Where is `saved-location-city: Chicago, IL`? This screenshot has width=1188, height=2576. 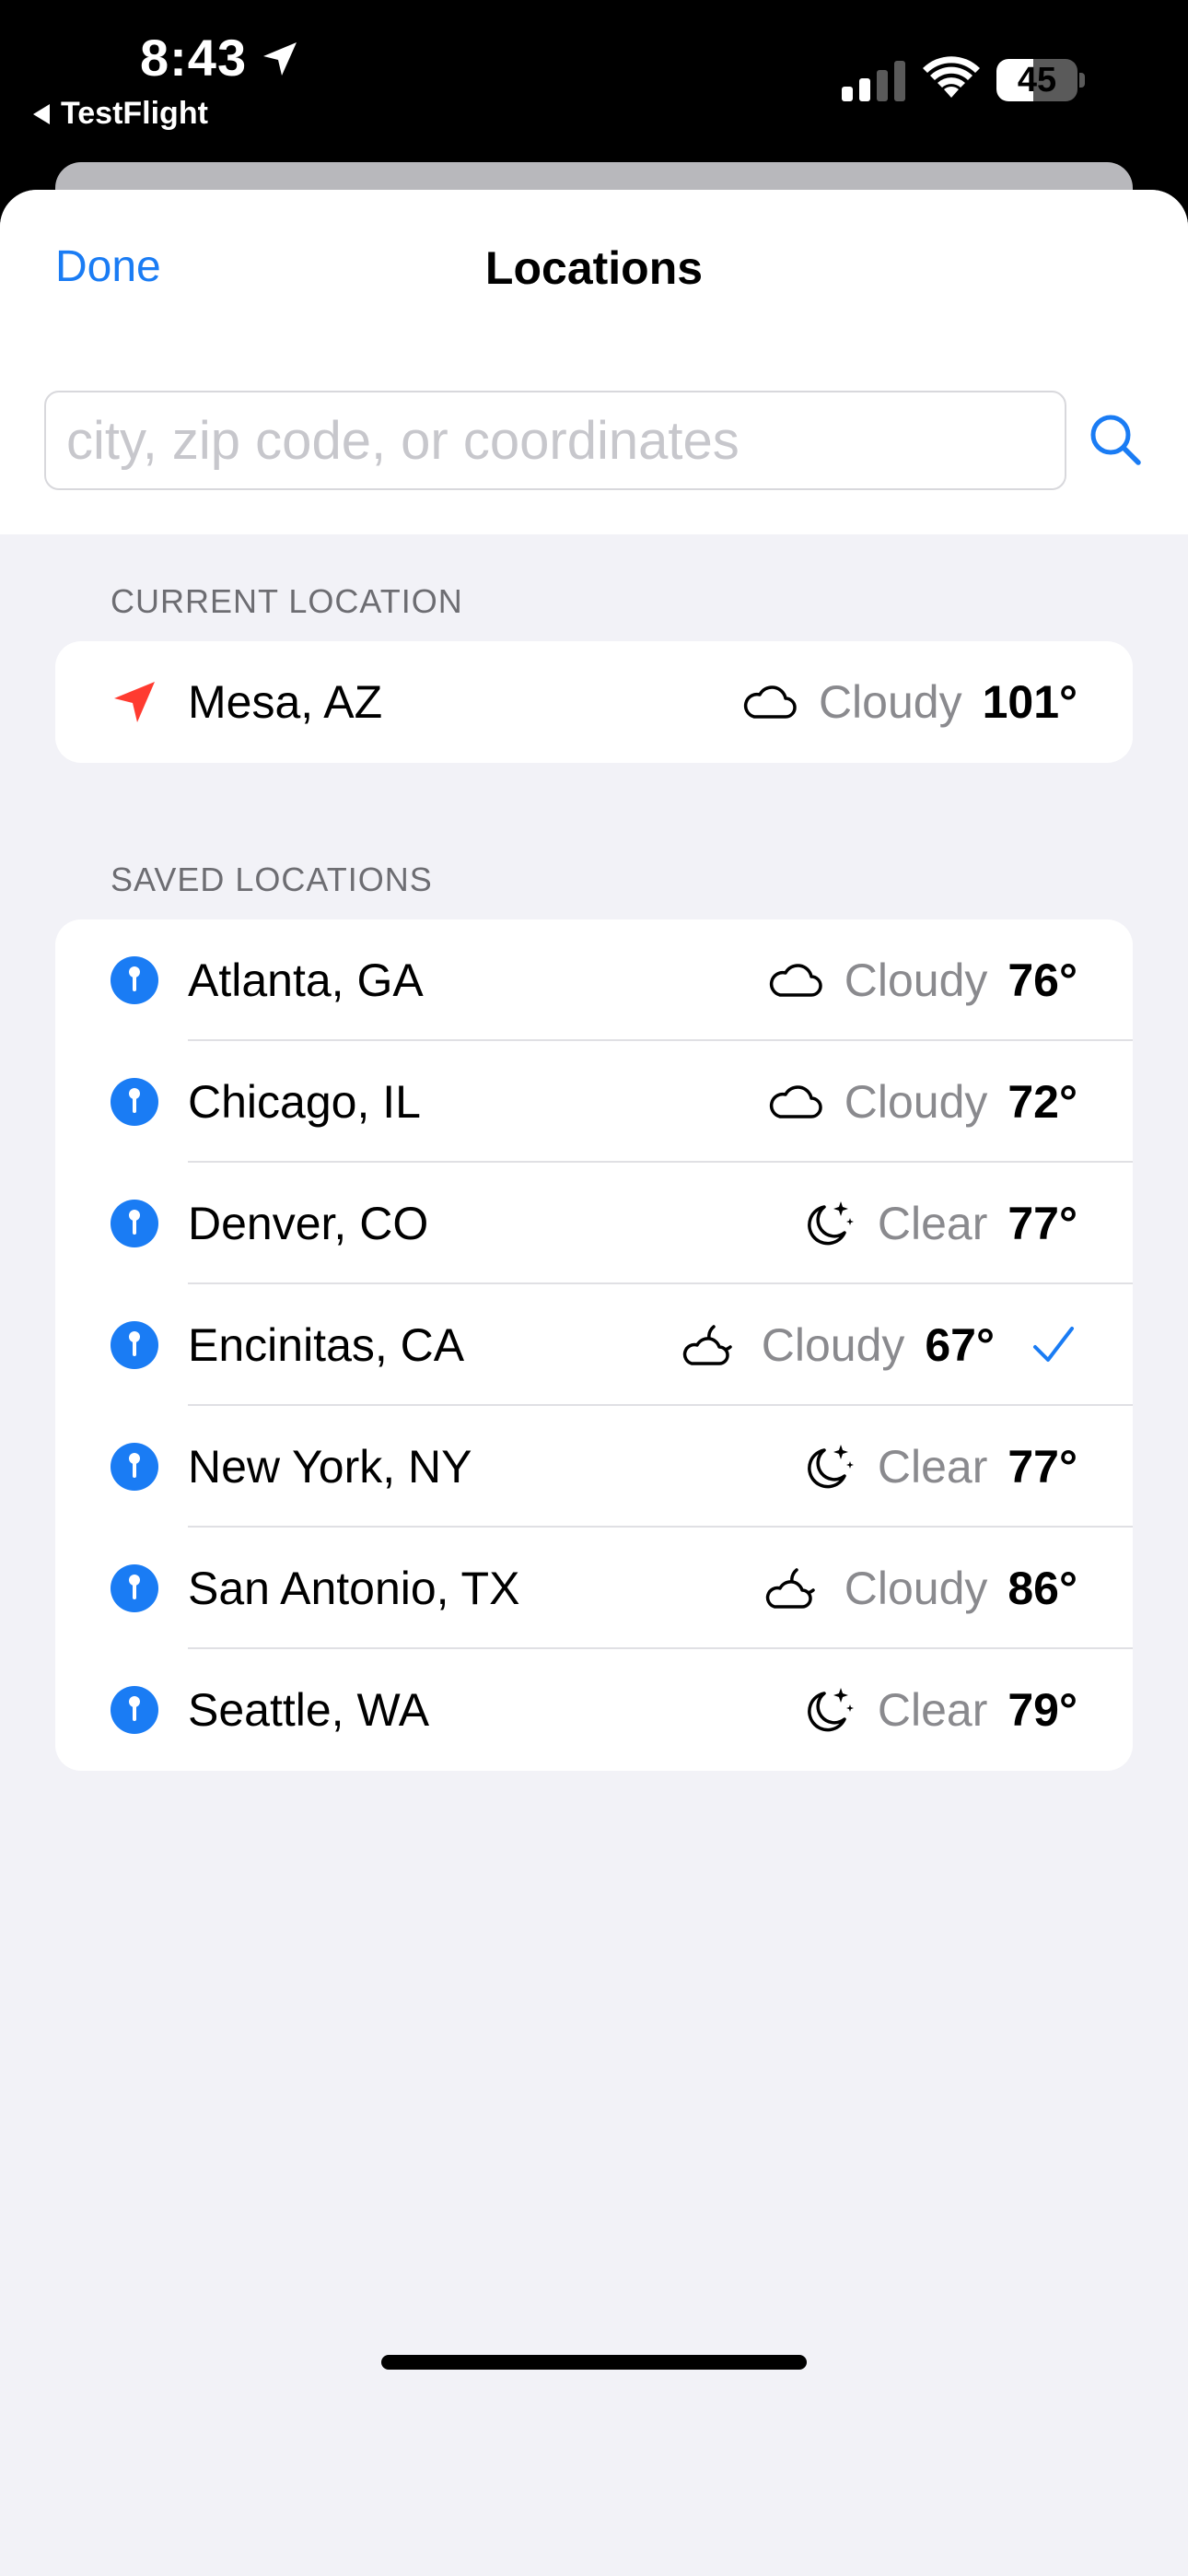
saved-location-city: Chicago, IL is located at coordinates (304, 1102).